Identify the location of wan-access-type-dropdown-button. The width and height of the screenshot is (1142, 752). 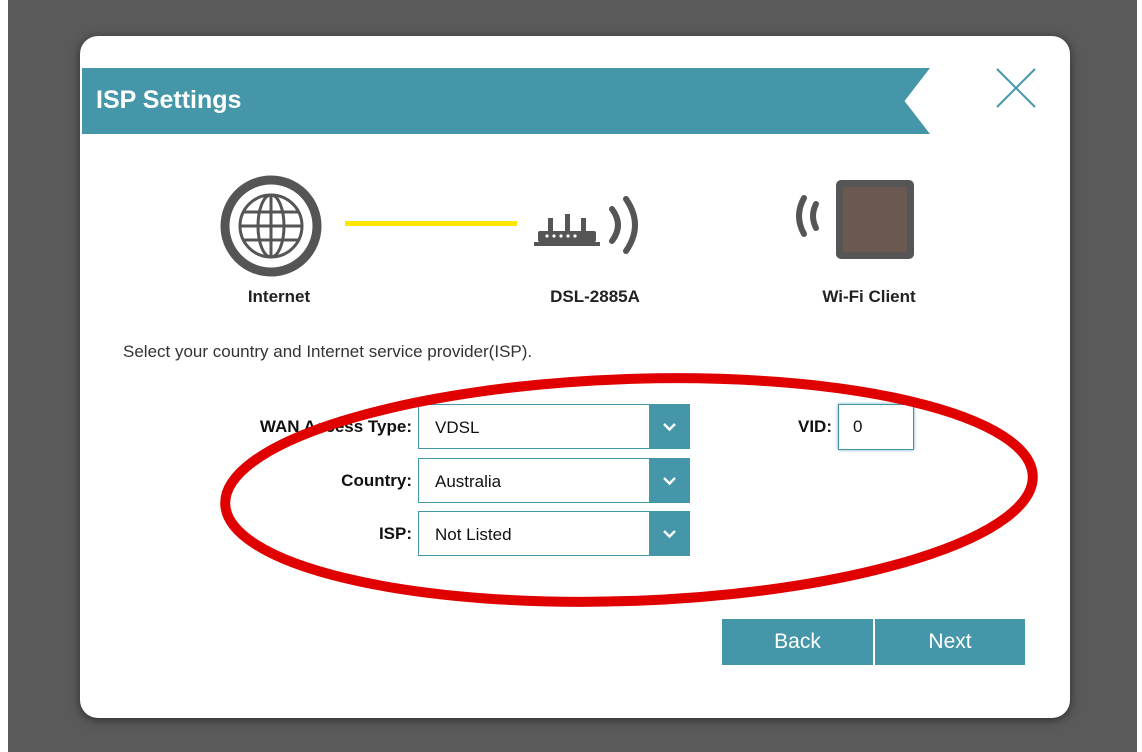
(669, 426).